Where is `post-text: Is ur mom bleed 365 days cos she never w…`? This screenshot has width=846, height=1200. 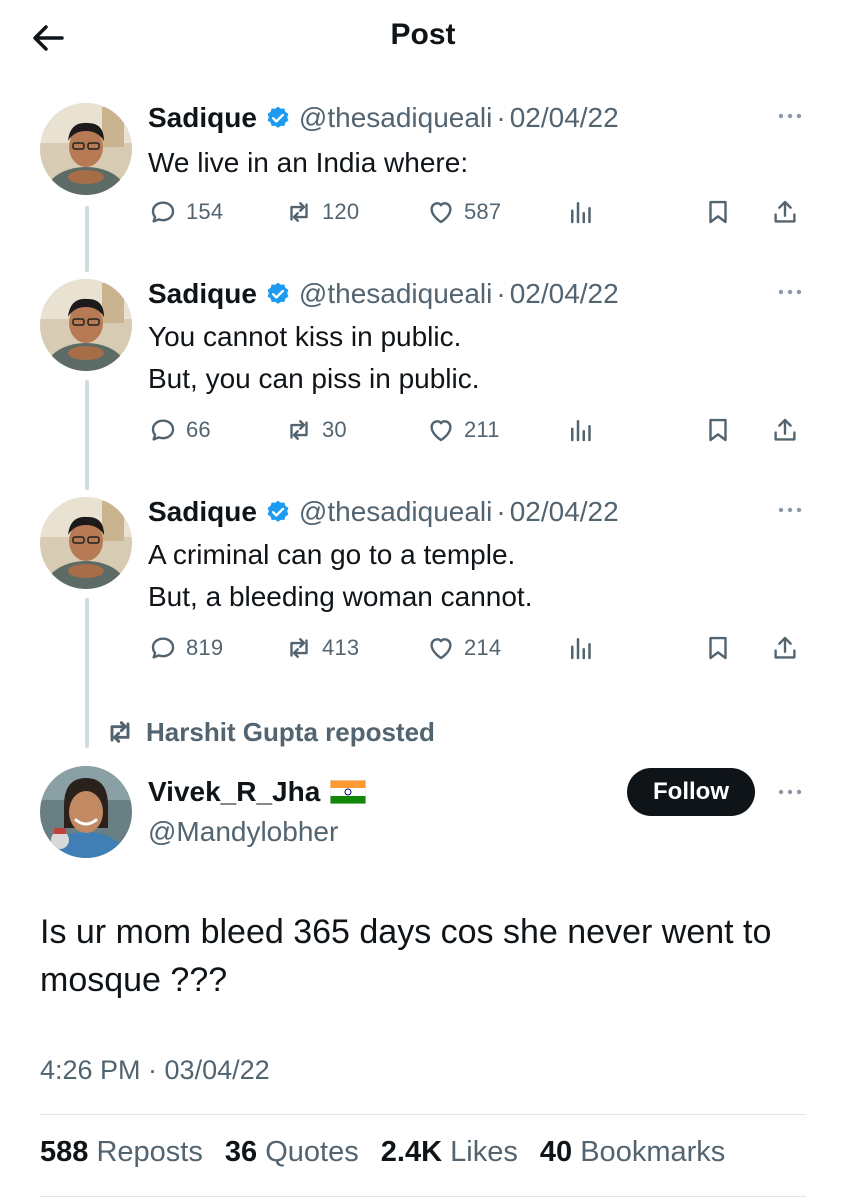 post-text: Is ur mom bleed 365 days cos she never w… is located at coordinates (430, 956).